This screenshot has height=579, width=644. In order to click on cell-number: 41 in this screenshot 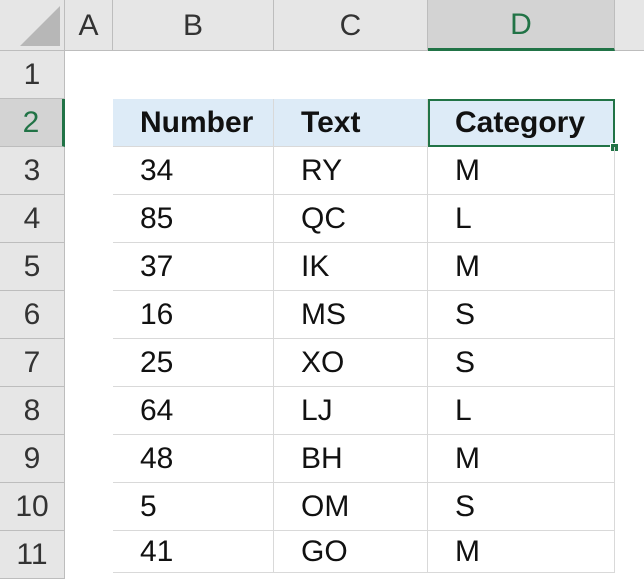, I will do `click(193, 552)`.